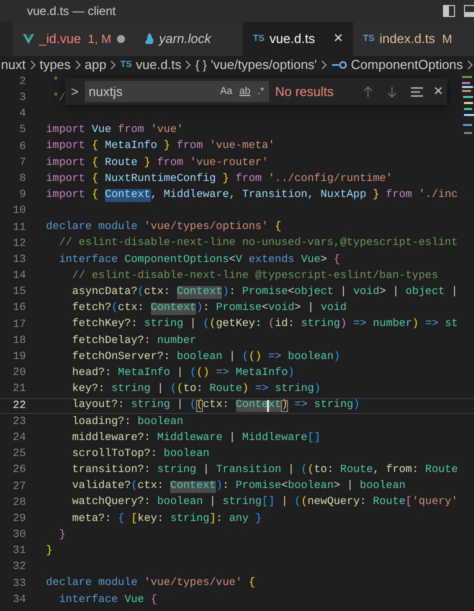 The height and width of the screenshot is (611, 474). I want to click on code-line: import { MetaInfo } from 'vue-meta', so click(160, 146).